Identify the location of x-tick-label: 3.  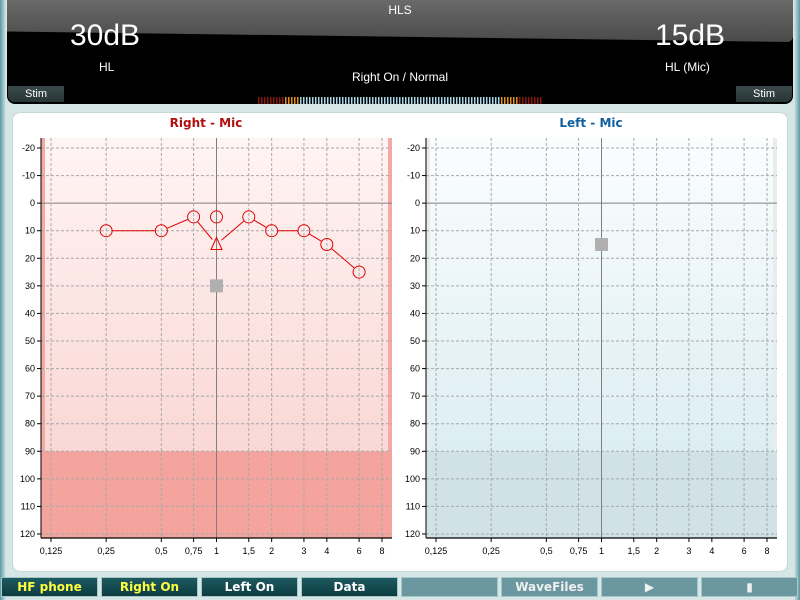
(688, 551).